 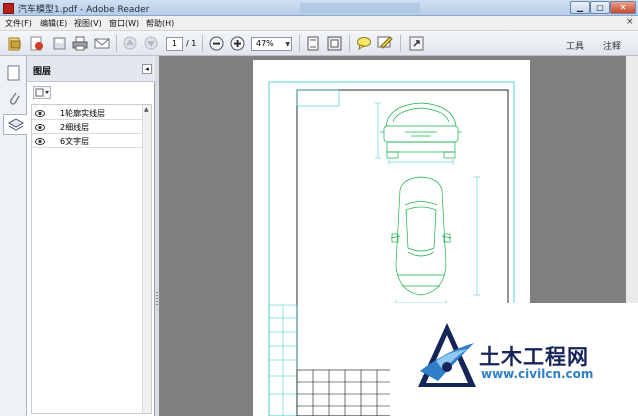 What do you see at coordinates (216, 43) in the screenshot?
I see `zoom-out-icon` at bounding box center [216, 43].